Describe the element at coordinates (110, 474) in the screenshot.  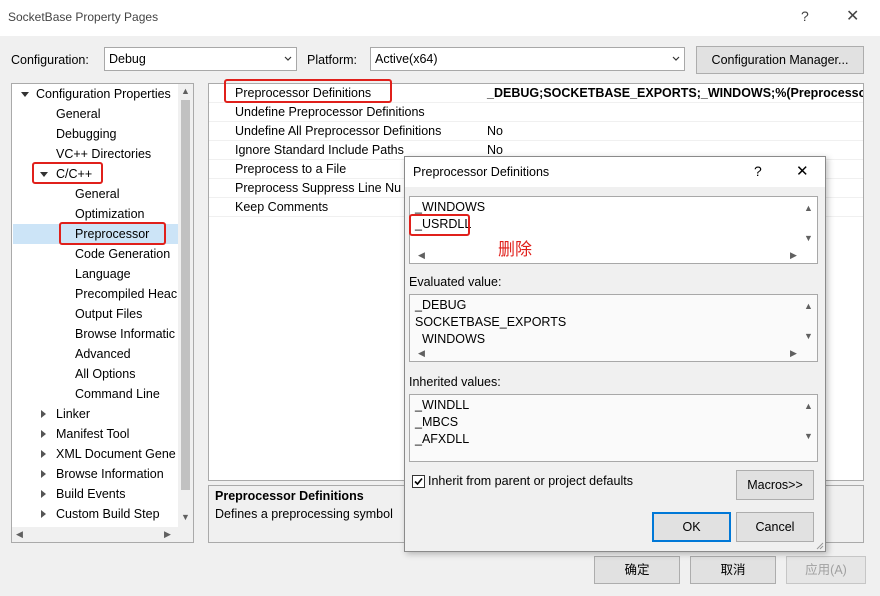
I see `tree-item-browse-information: Browse Information` at that location.